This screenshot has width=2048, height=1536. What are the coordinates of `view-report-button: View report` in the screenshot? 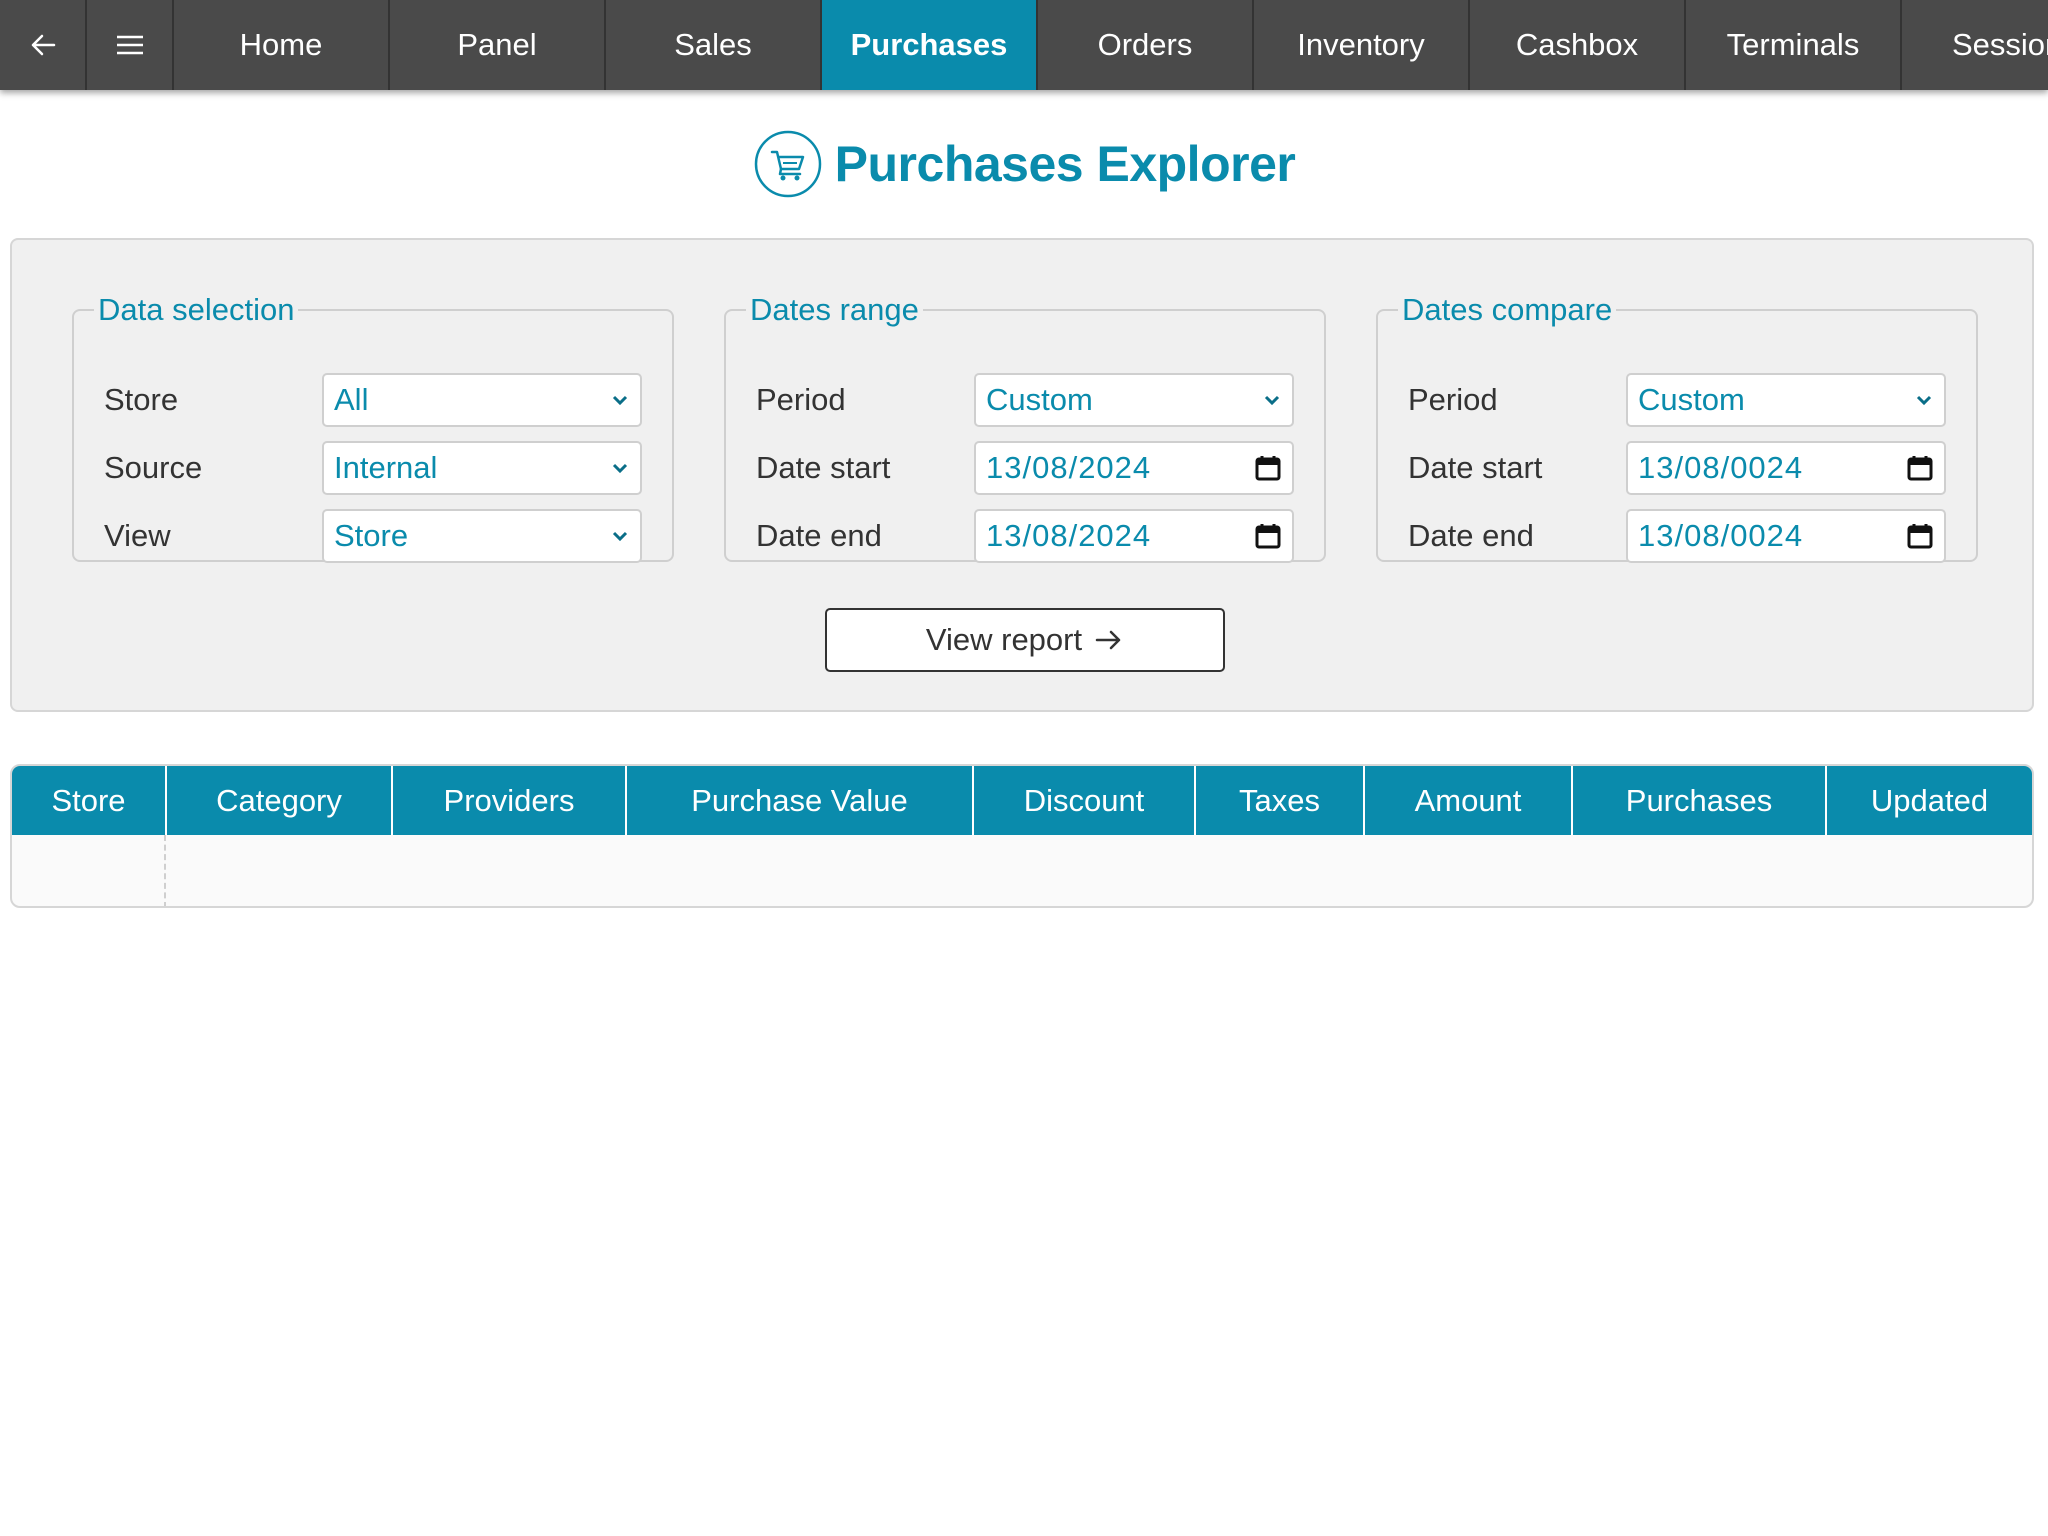 It's located at (1025, 640).